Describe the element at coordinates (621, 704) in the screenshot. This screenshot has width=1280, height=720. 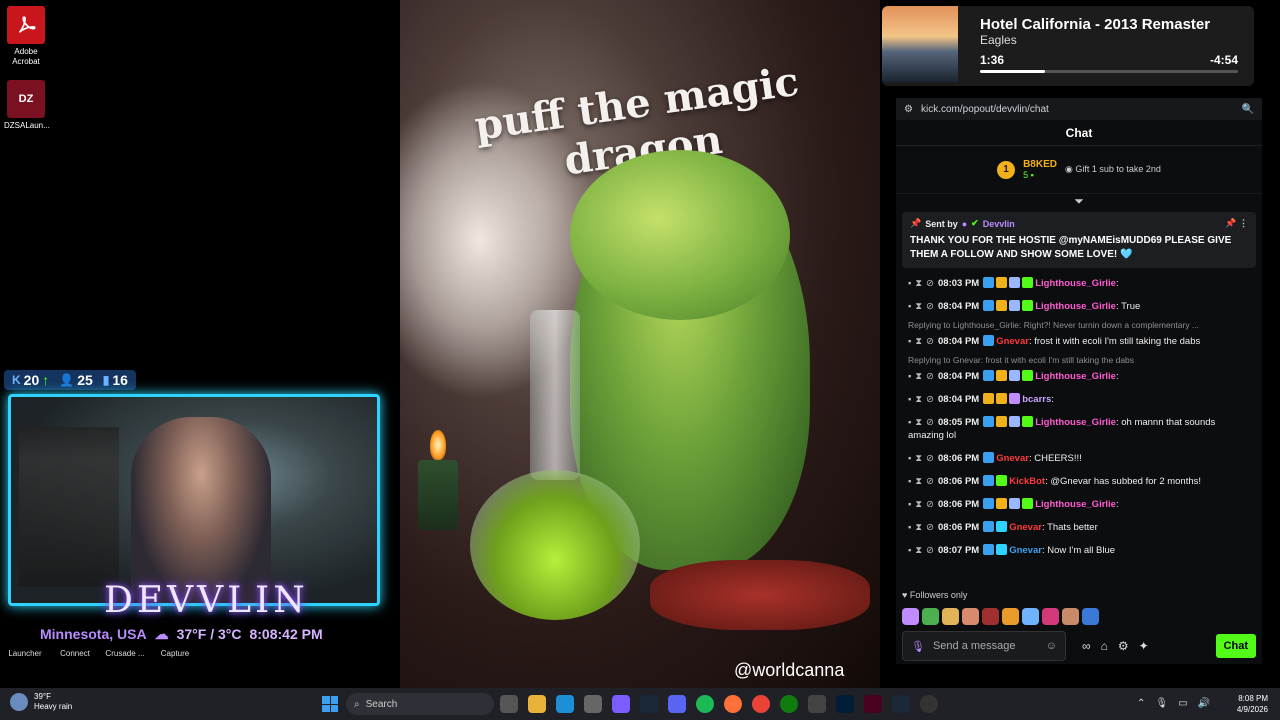
I see `copilot-icon` at that location.